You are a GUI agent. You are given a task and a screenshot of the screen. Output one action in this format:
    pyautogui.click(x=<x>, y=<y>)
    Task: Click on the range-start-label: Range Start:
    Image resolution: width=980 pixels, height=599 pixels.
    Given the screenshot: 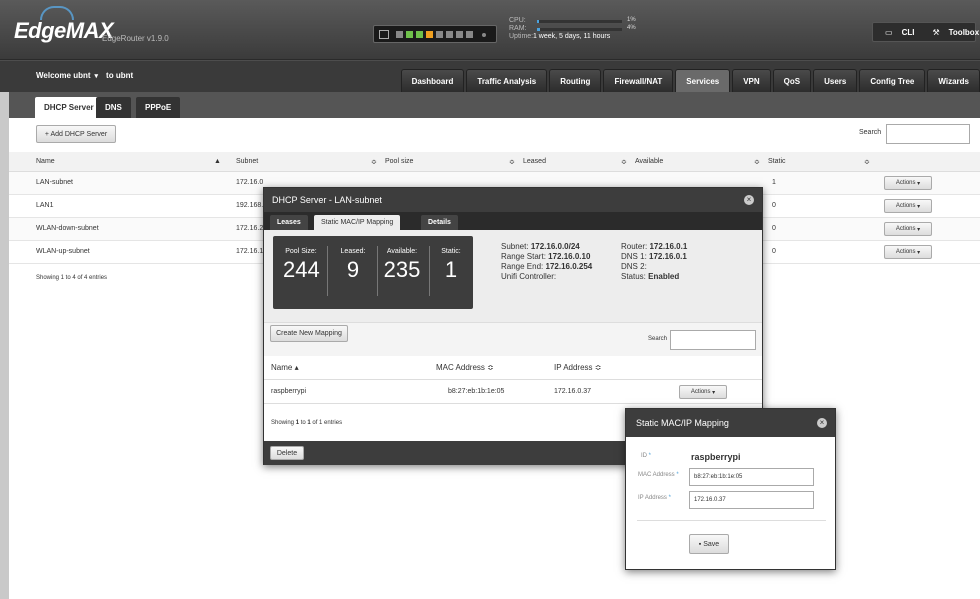 What is the action you would take?
    pyautogui.click(x=523, y=256)
    